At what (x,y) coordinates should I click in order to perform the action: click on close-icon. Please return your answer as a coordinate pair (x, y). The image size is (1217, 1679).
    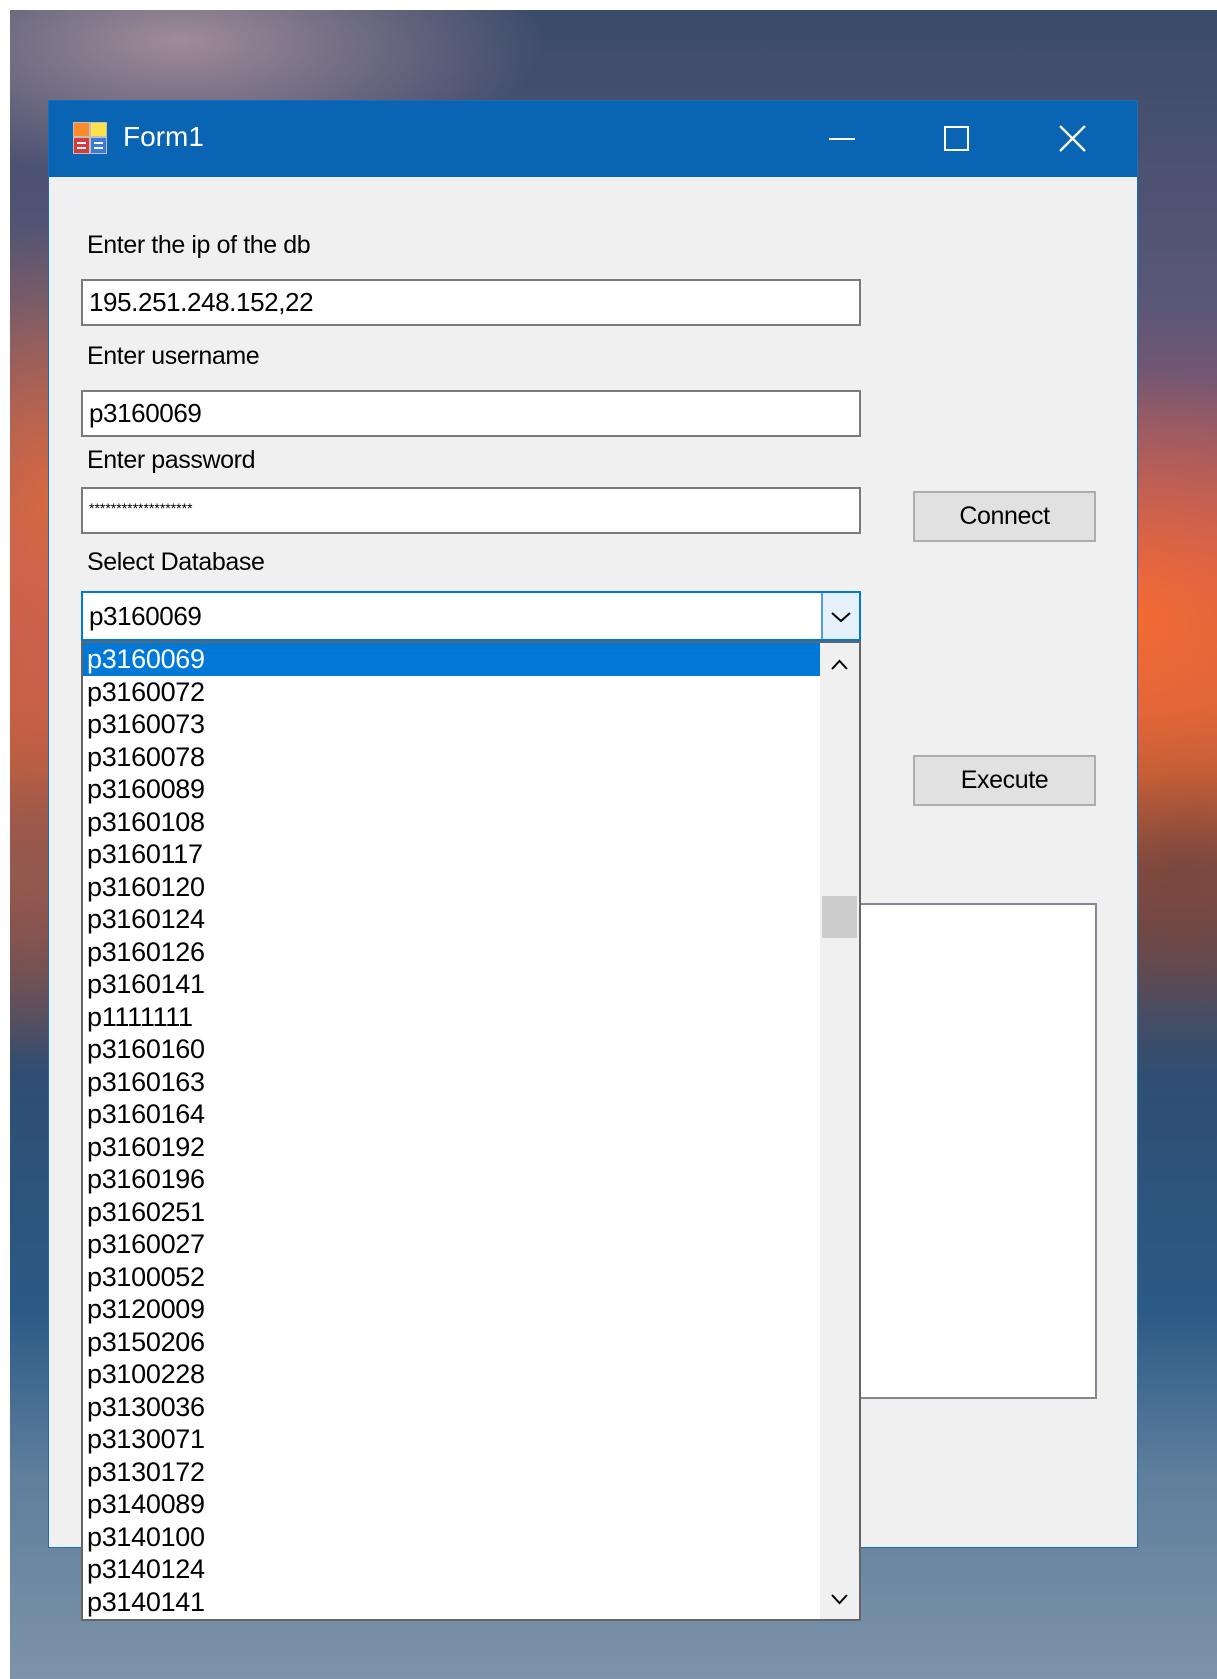
    Looking at the image, I should click on (1072, 138).